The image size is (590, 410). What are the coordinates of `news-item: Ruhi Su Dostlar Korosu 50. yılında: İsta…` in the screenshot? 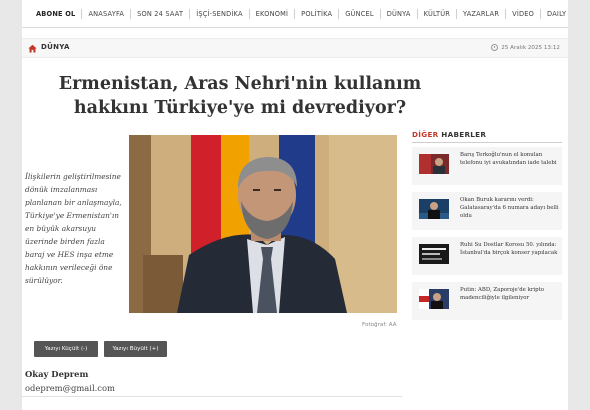 It's located at (487, 256).